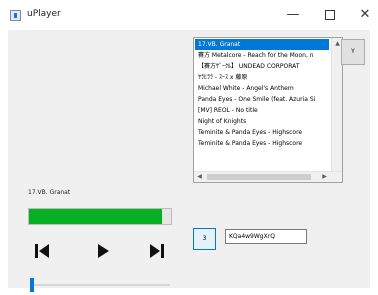 The width and height of the screenshot is (378, 295). I want to click on horizontal-scrollbar: ◀ ▶, so click(268, 176).